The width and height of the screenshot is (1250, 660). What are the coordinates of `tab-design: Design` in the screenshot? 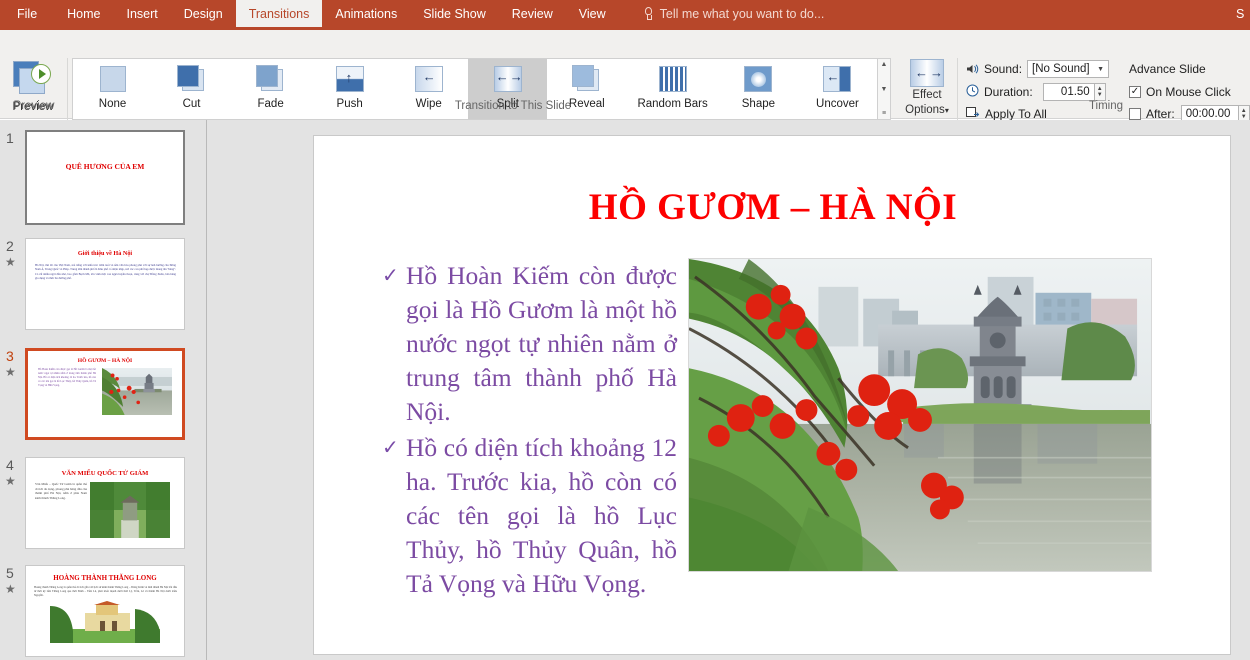 It's located at (203, 13).